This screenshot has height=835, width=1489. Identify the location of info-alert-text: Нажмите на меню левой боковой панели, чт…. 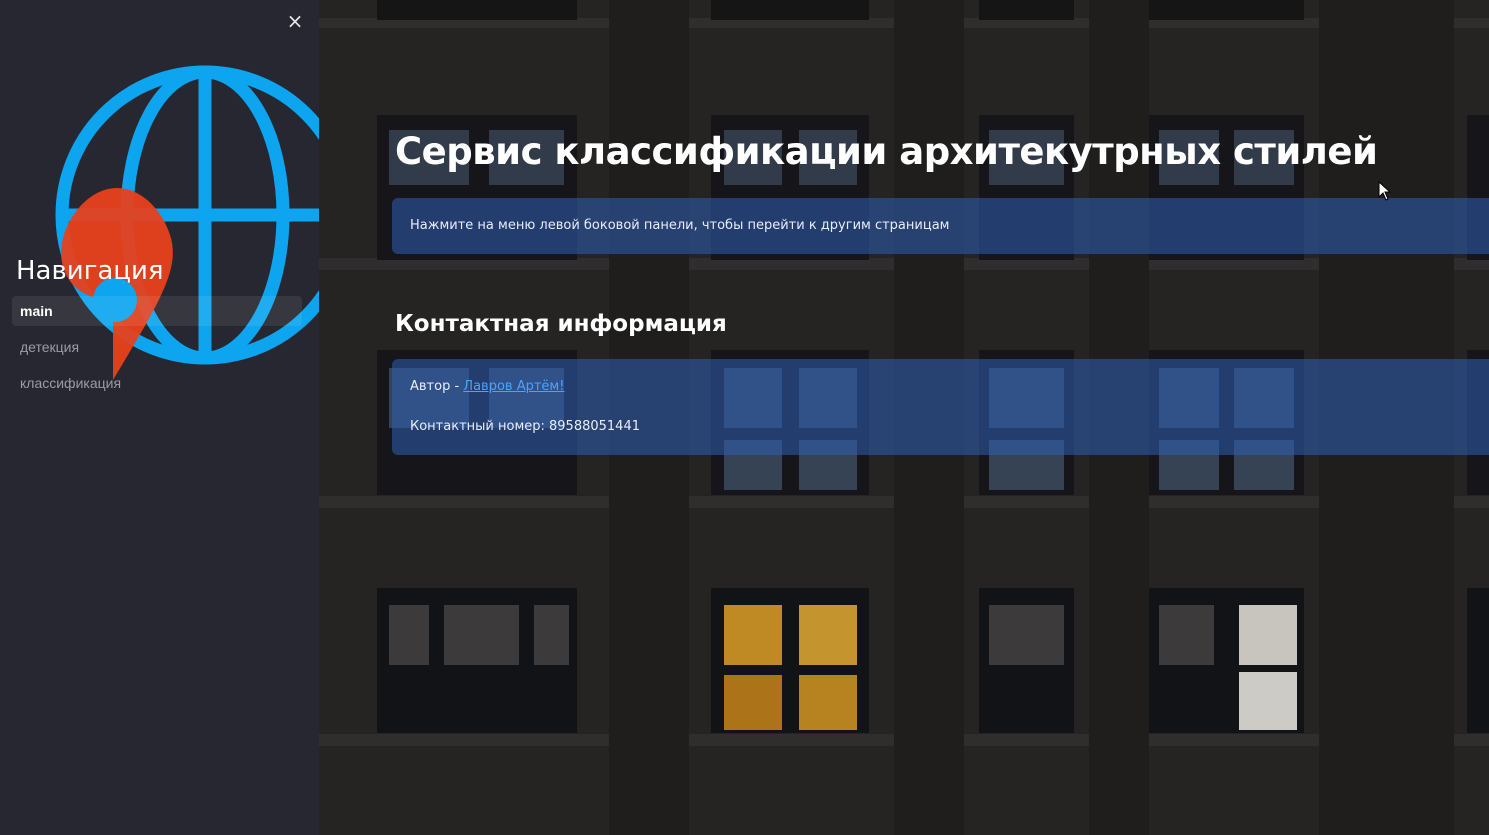
(680, 225).